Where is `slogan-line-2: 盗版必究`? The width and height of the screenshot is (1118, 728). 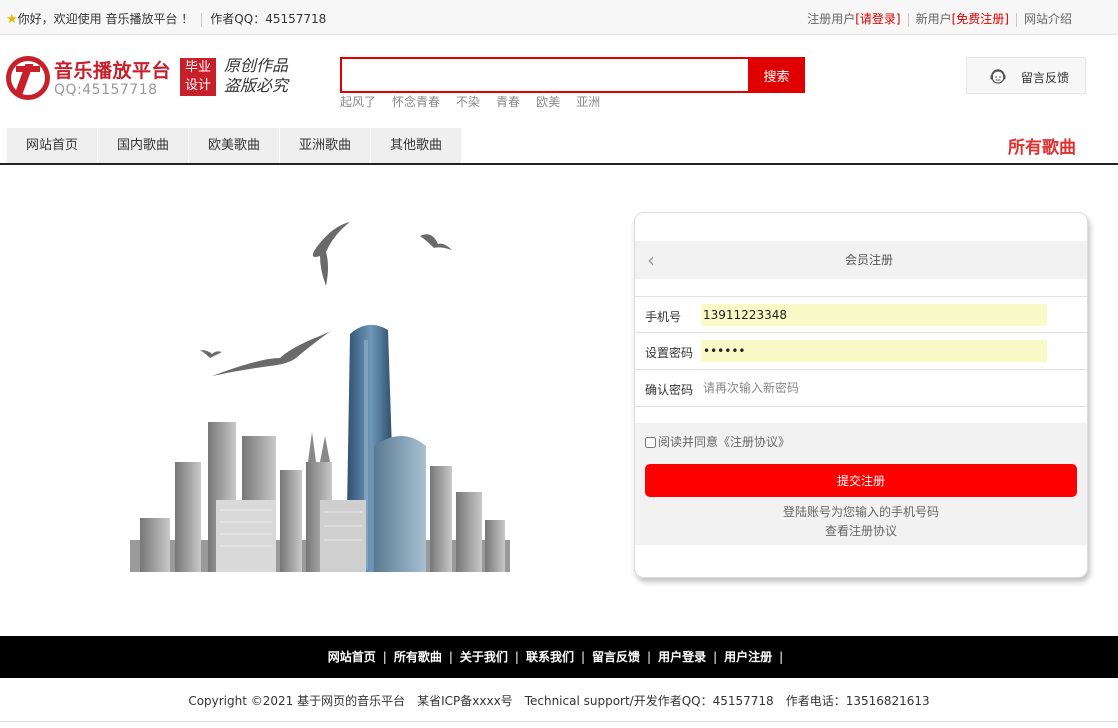
slogan-line-2: 盗版必究 is located at coordinates (256, 85).